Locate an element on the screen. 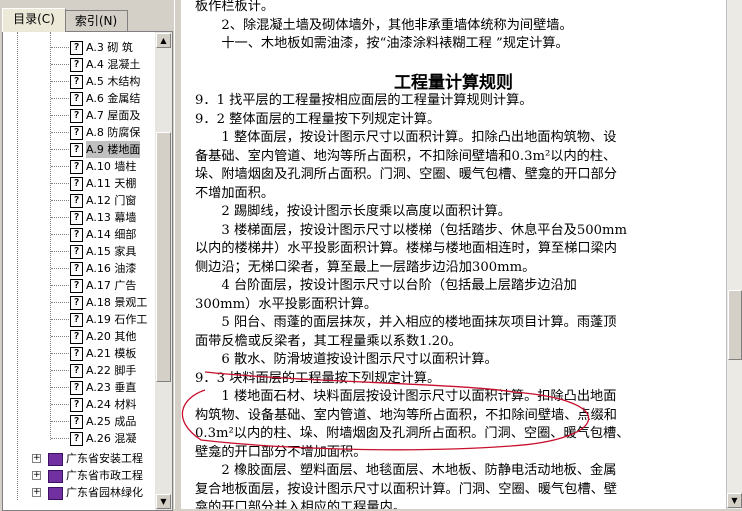 This screenshot has width=742, height=511. tree-book-label: 广东省园林绿化 is located at coordinates (104, 492).